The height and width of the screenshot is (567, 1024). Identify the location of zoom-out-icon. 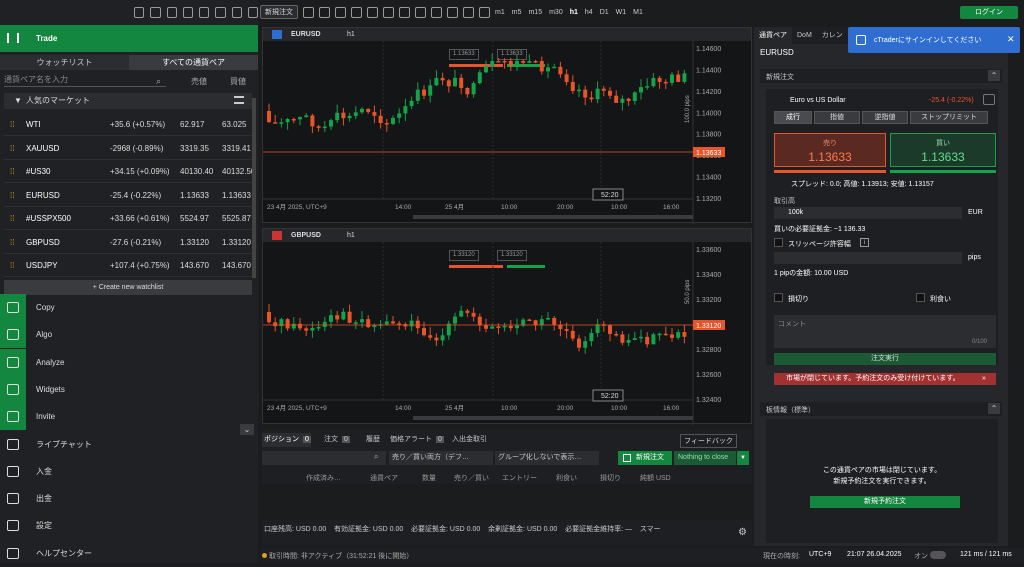
(404, 12).